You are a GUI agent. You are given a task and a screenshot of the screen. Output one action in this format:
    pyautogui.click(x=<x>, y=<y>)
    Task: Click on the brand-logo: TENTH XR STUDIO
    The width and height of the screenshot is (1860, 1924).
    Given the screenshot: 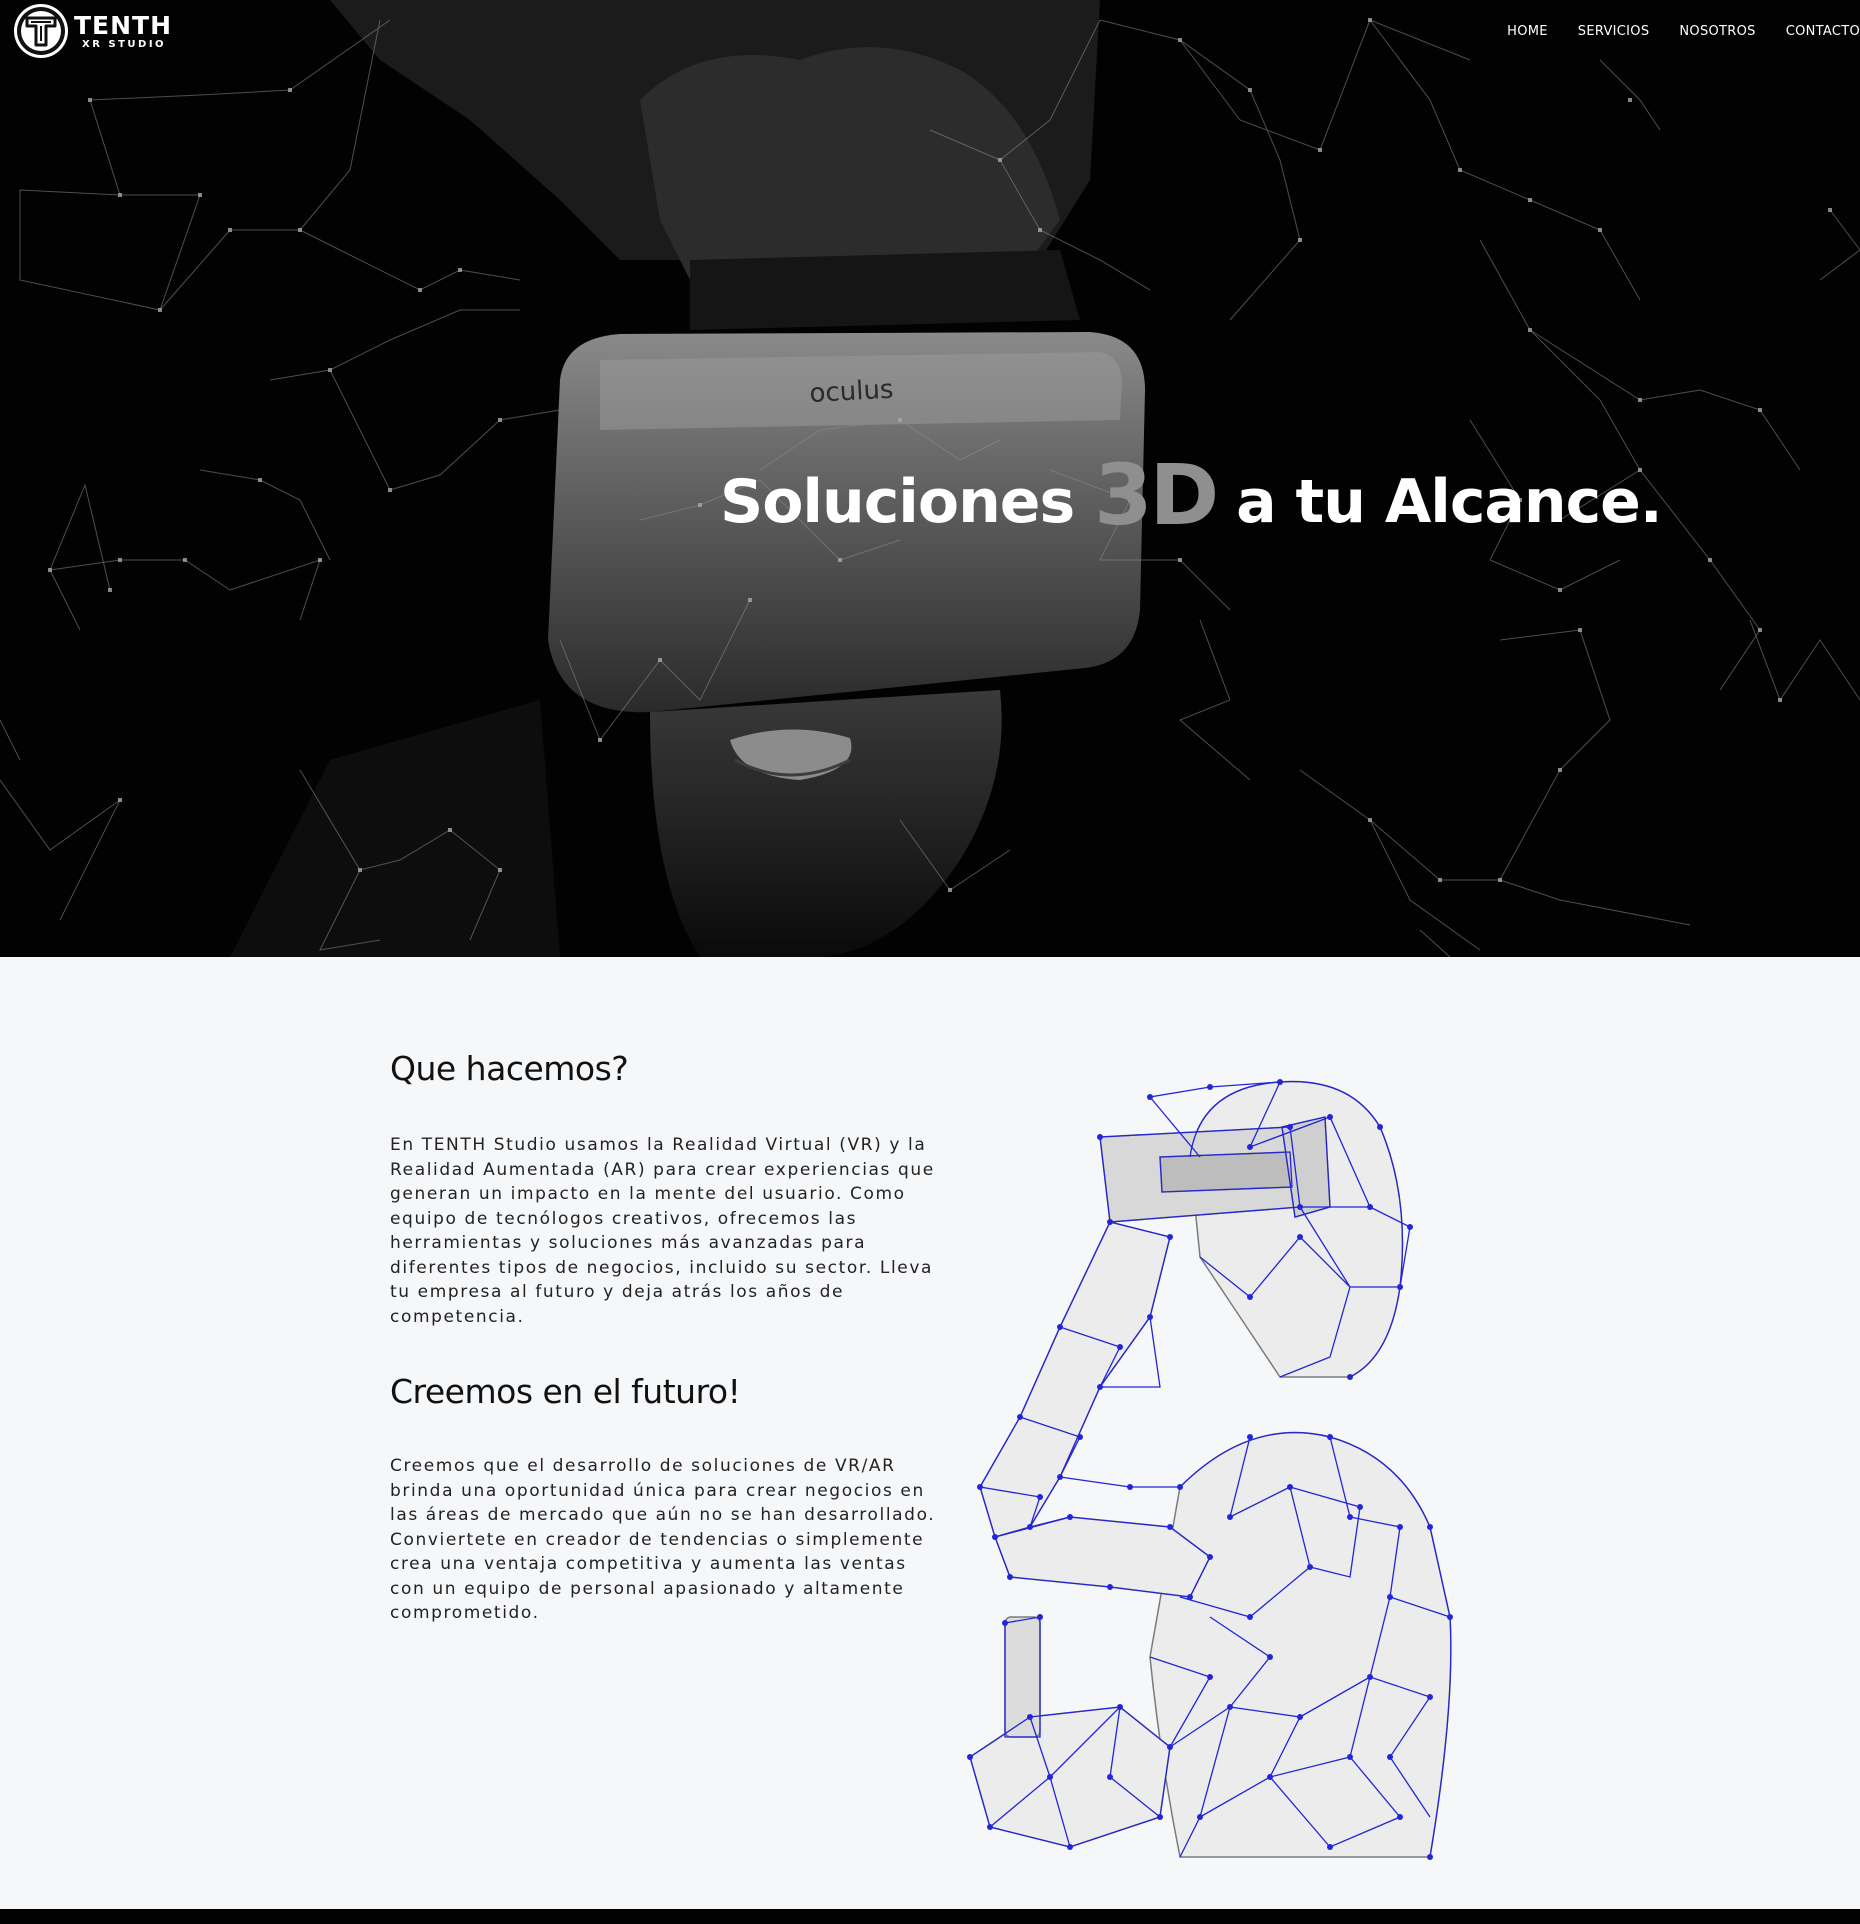 What is the action you would take?
    pyautogui.click(x=93, y=31)
    